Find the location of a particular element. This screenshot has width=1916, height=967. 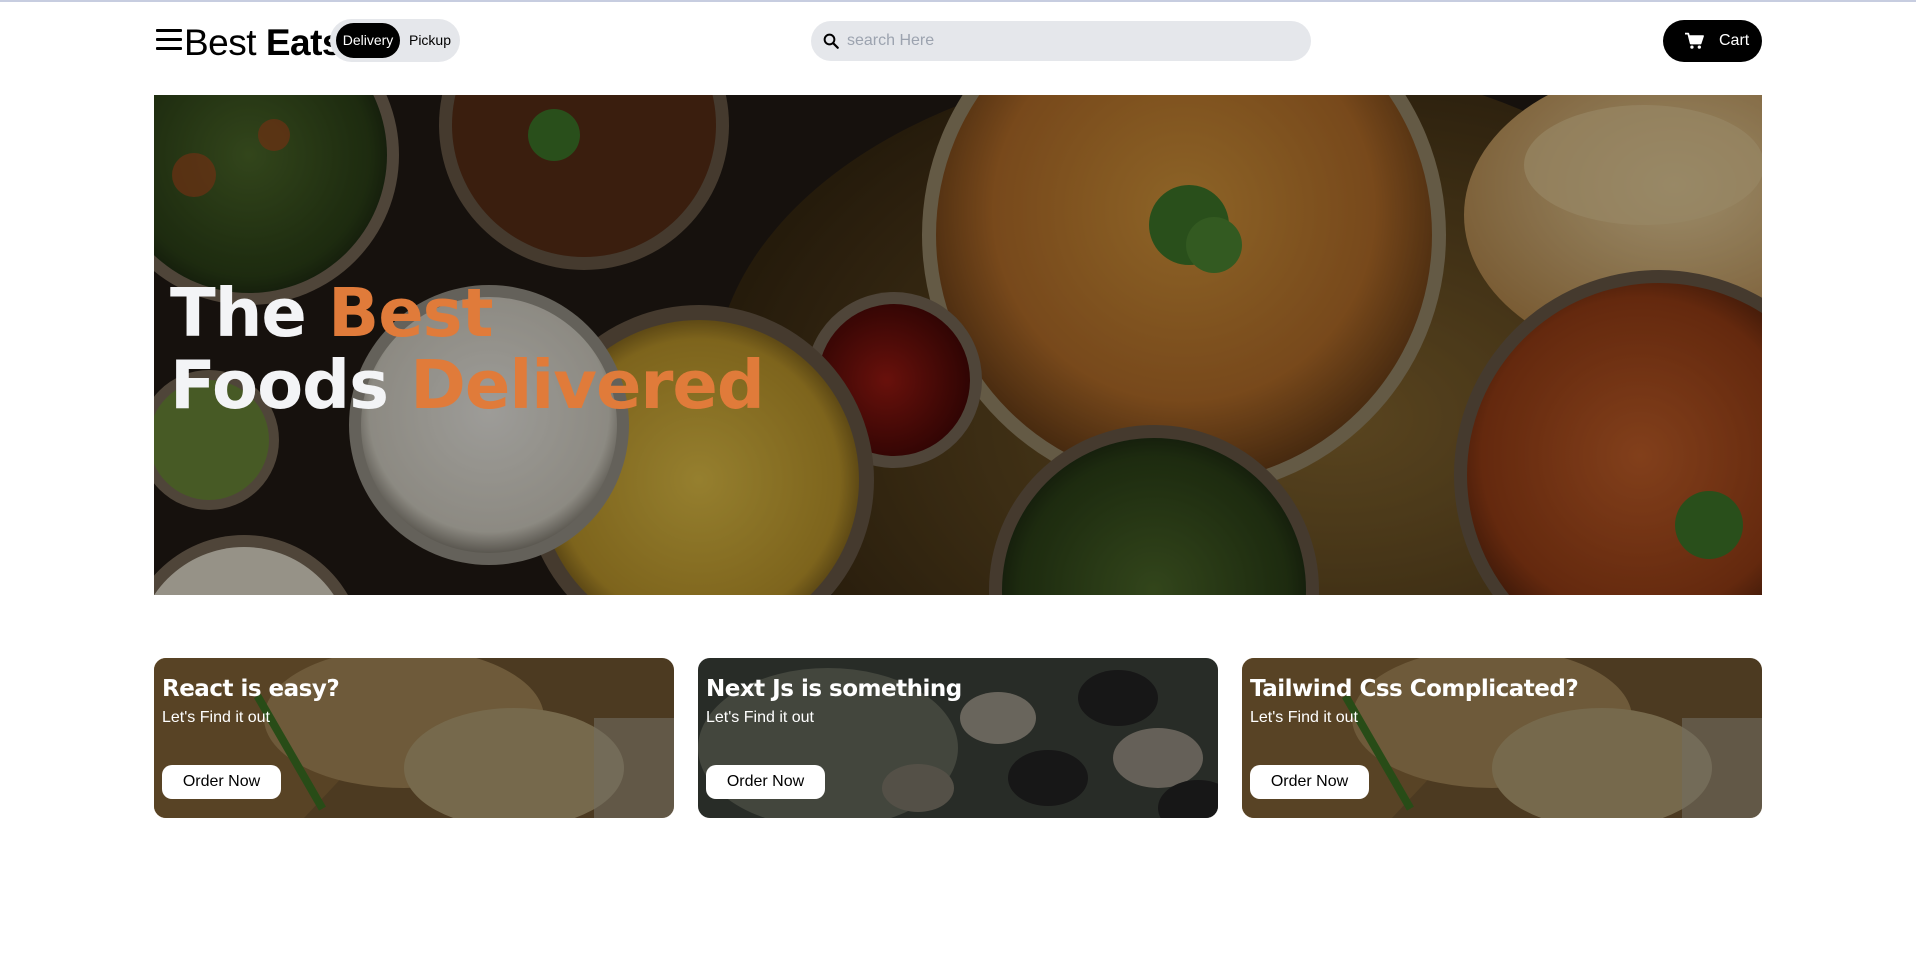

cart-label: Cart is located at coordinates (1734, 40).